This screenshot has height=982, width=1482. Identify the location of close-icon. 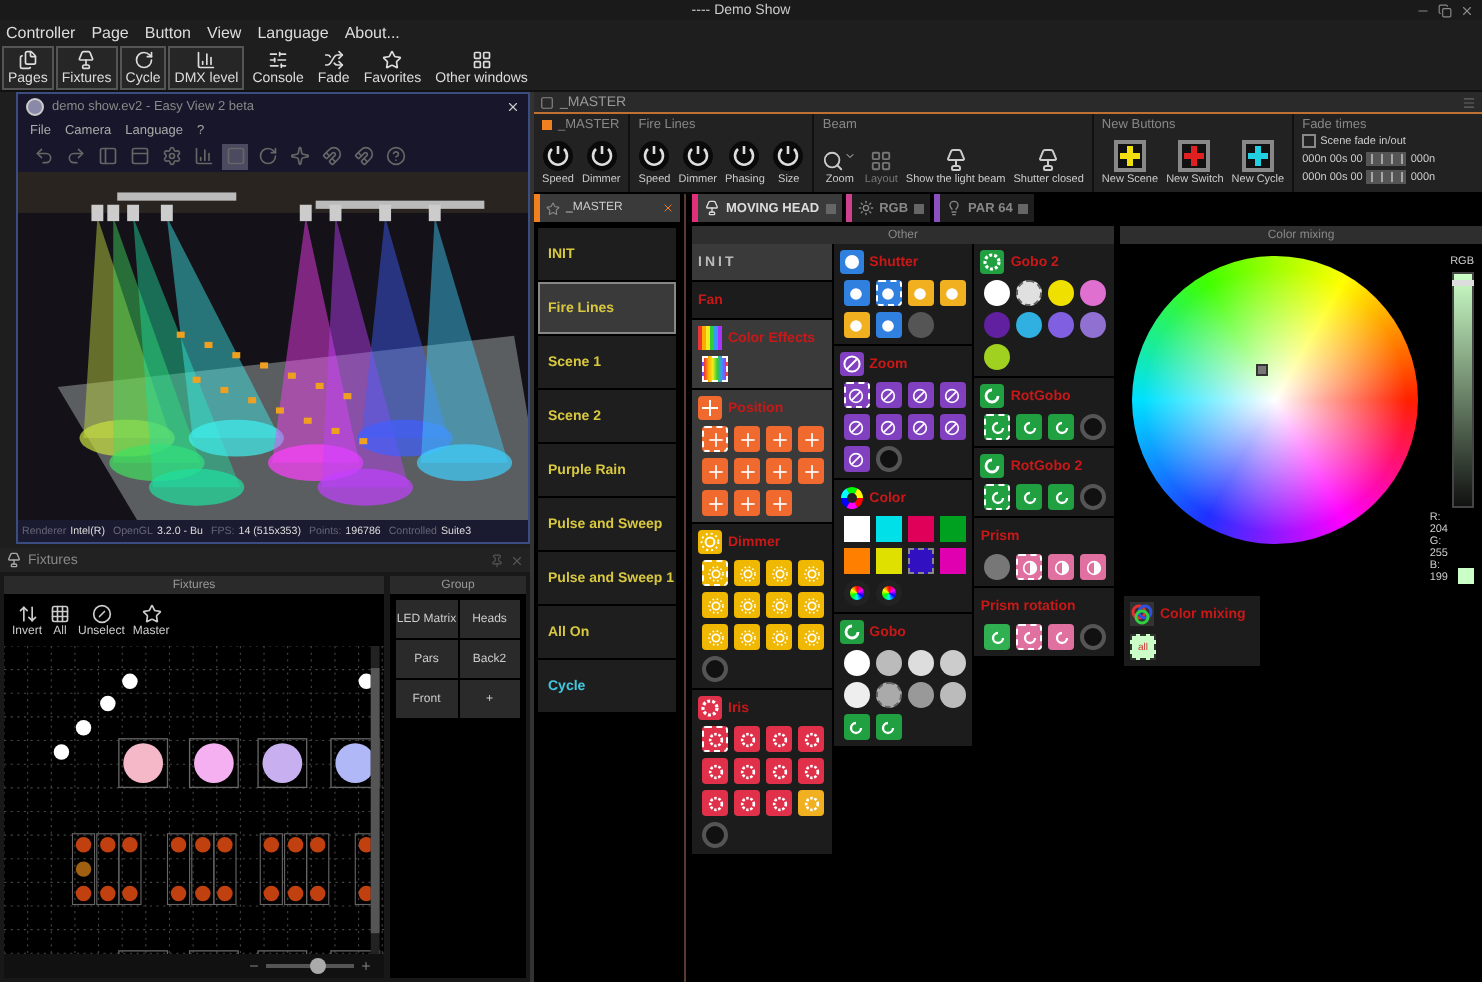
(1467, 10).